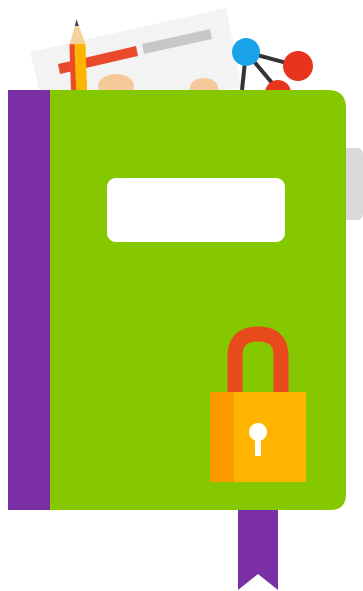 The height and width of the screenshot is (591, 363). What do you see at coordinates (246, 52) in the screenshot?
I see `molecule-atom-blue` at bounding box center [246, 52].